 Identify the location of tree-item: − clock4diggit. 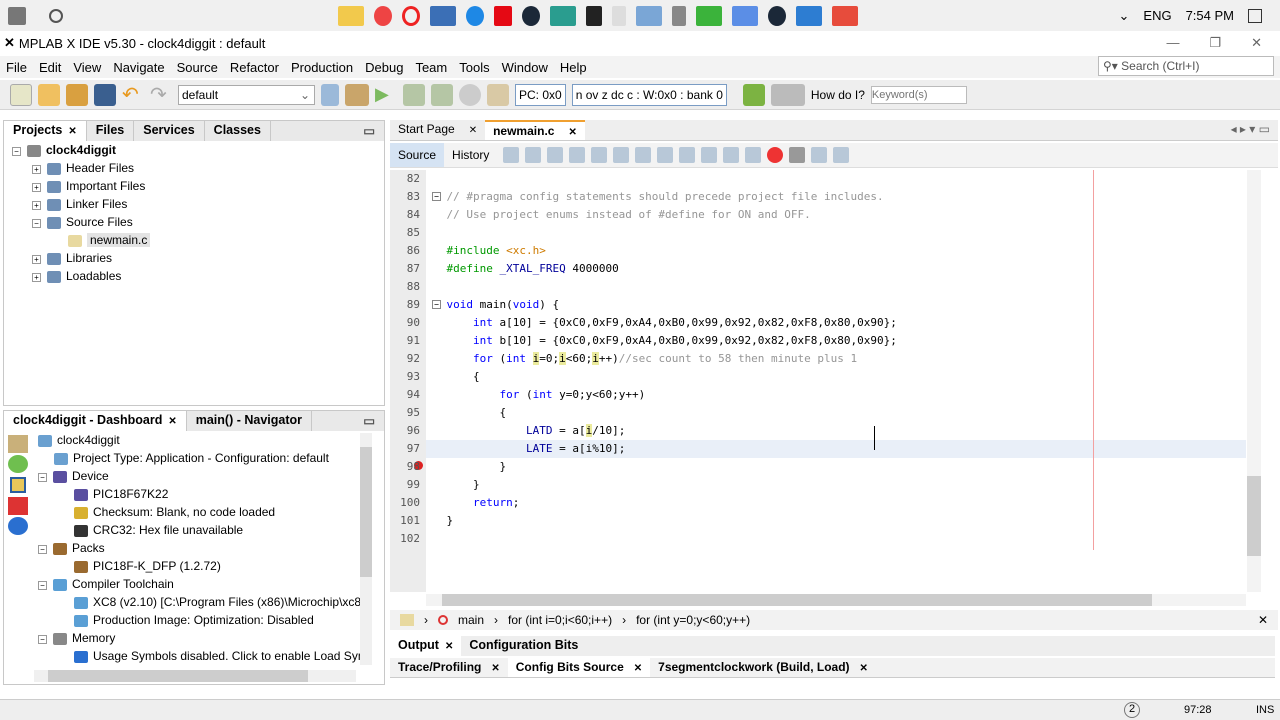
(198, 150).